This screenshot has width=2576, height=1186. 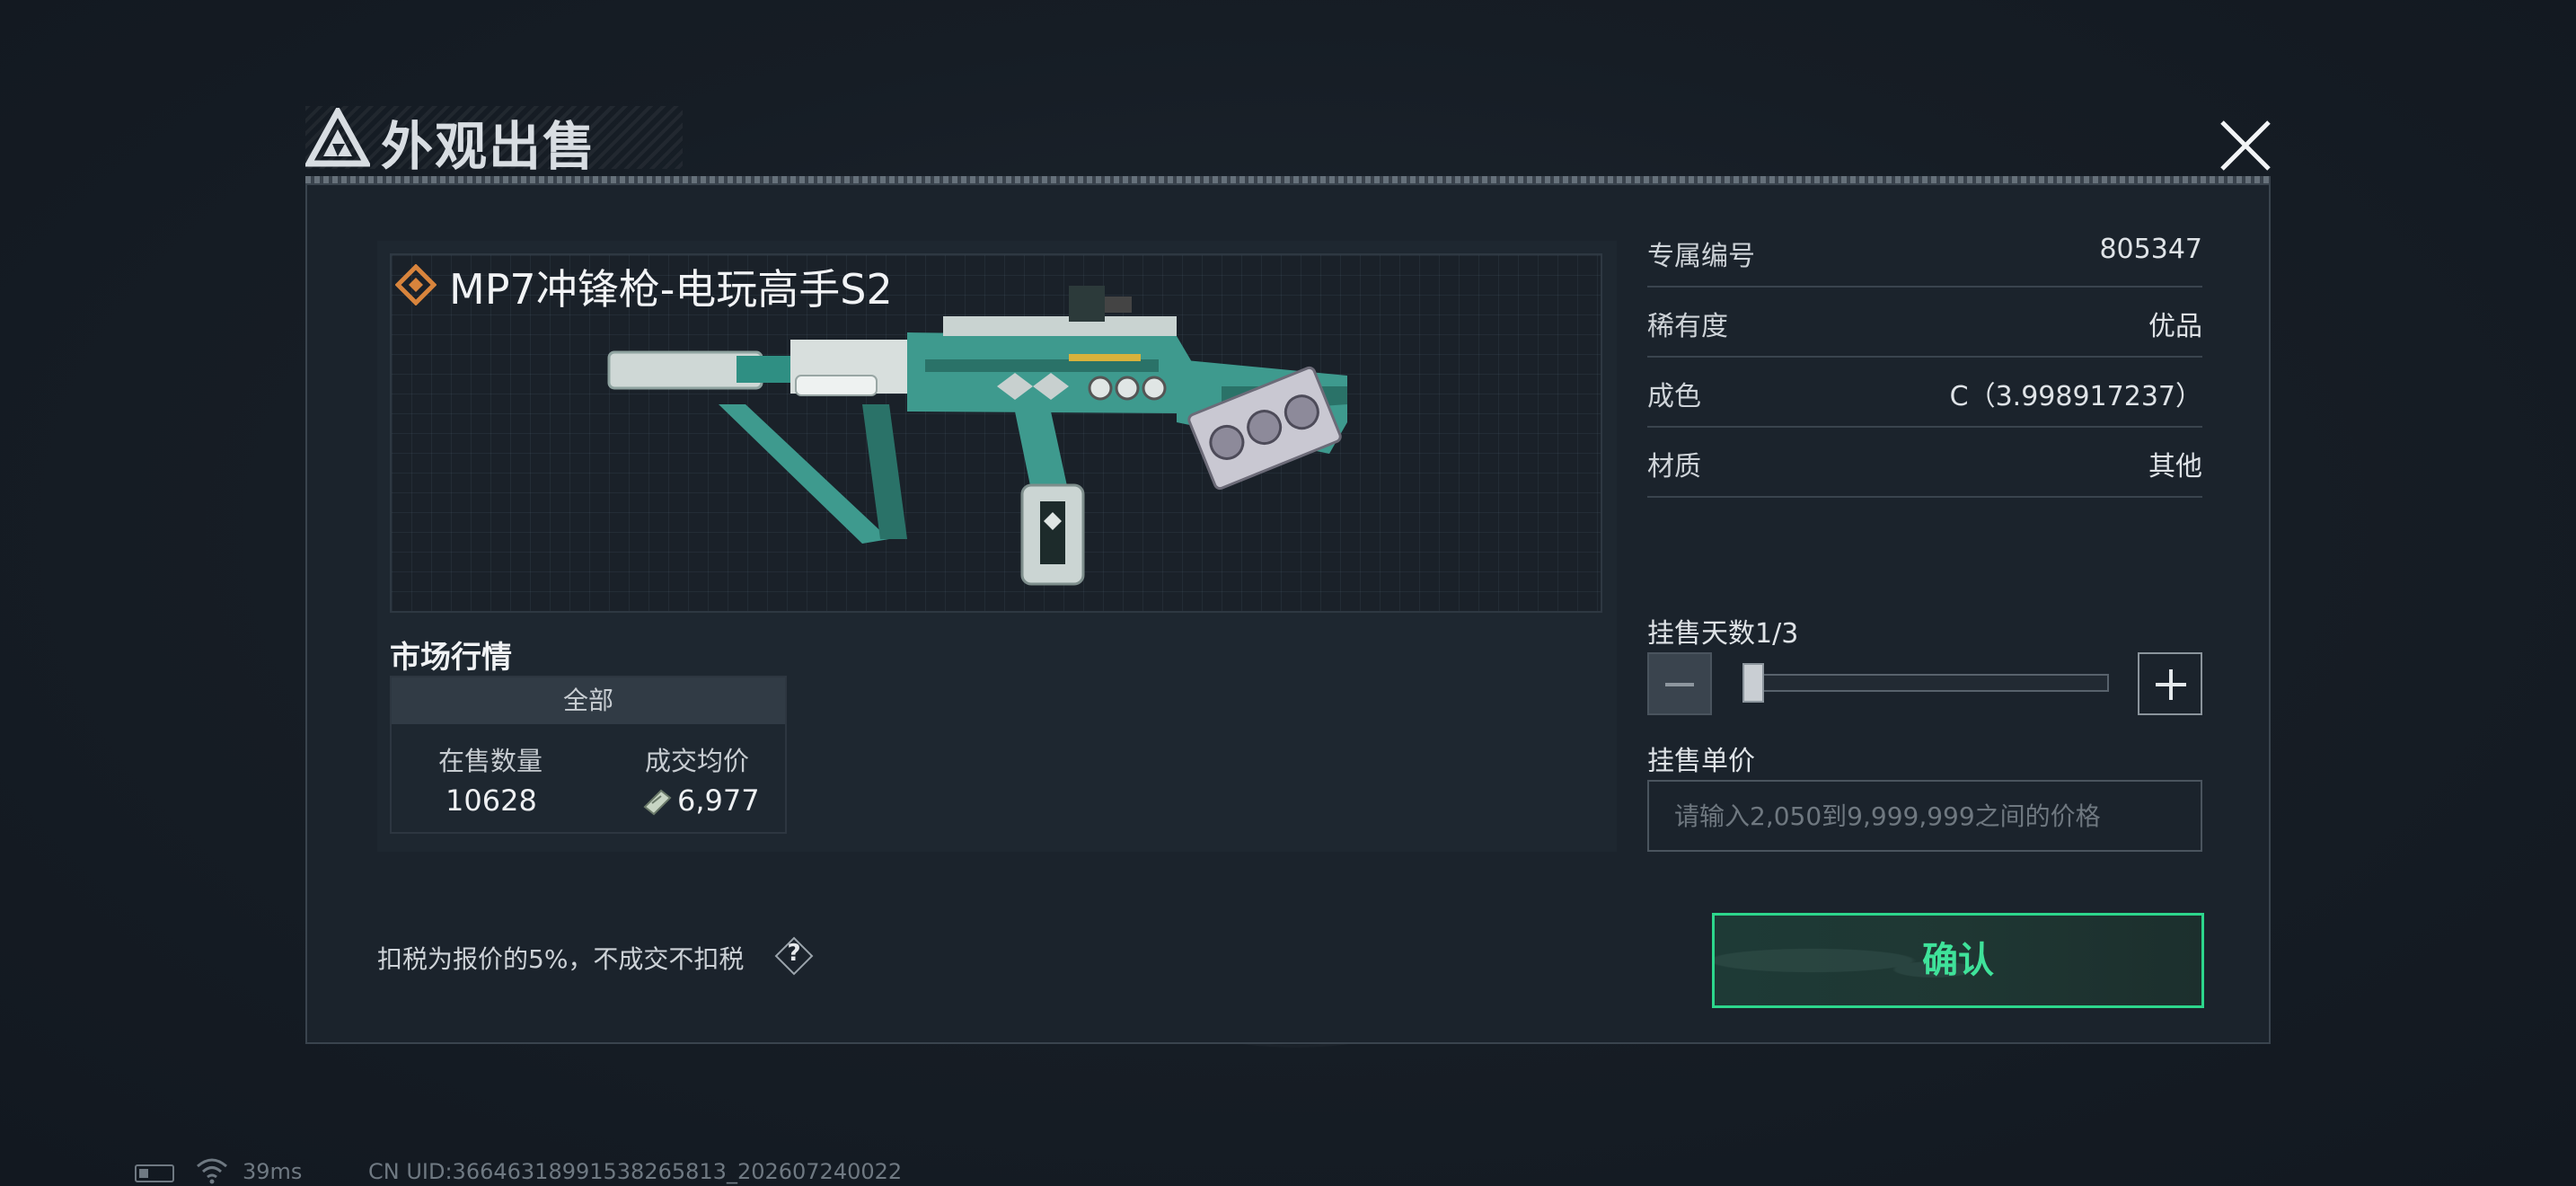 What do you see at coordinates (489, 146) in the screenshot?
I see `dialog-title: 外观出售` at bounding box center [489, 146].